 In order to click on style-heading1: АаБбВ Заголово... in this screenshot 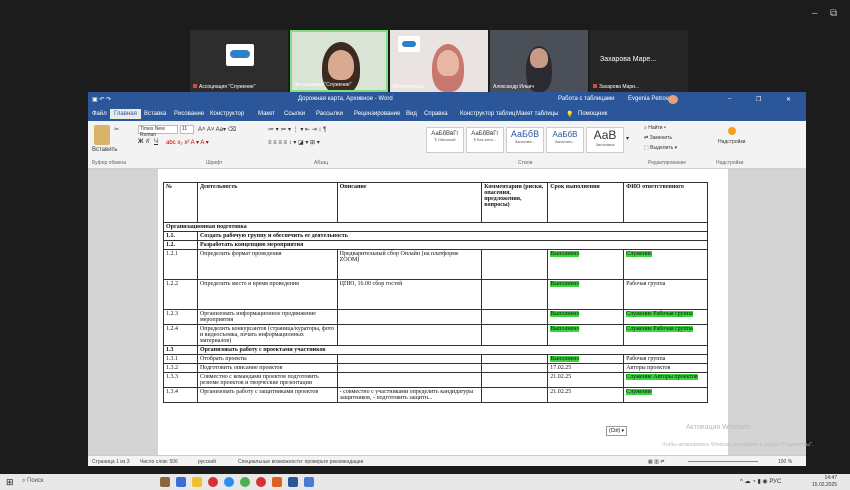, I will do `click(525, 140)`.